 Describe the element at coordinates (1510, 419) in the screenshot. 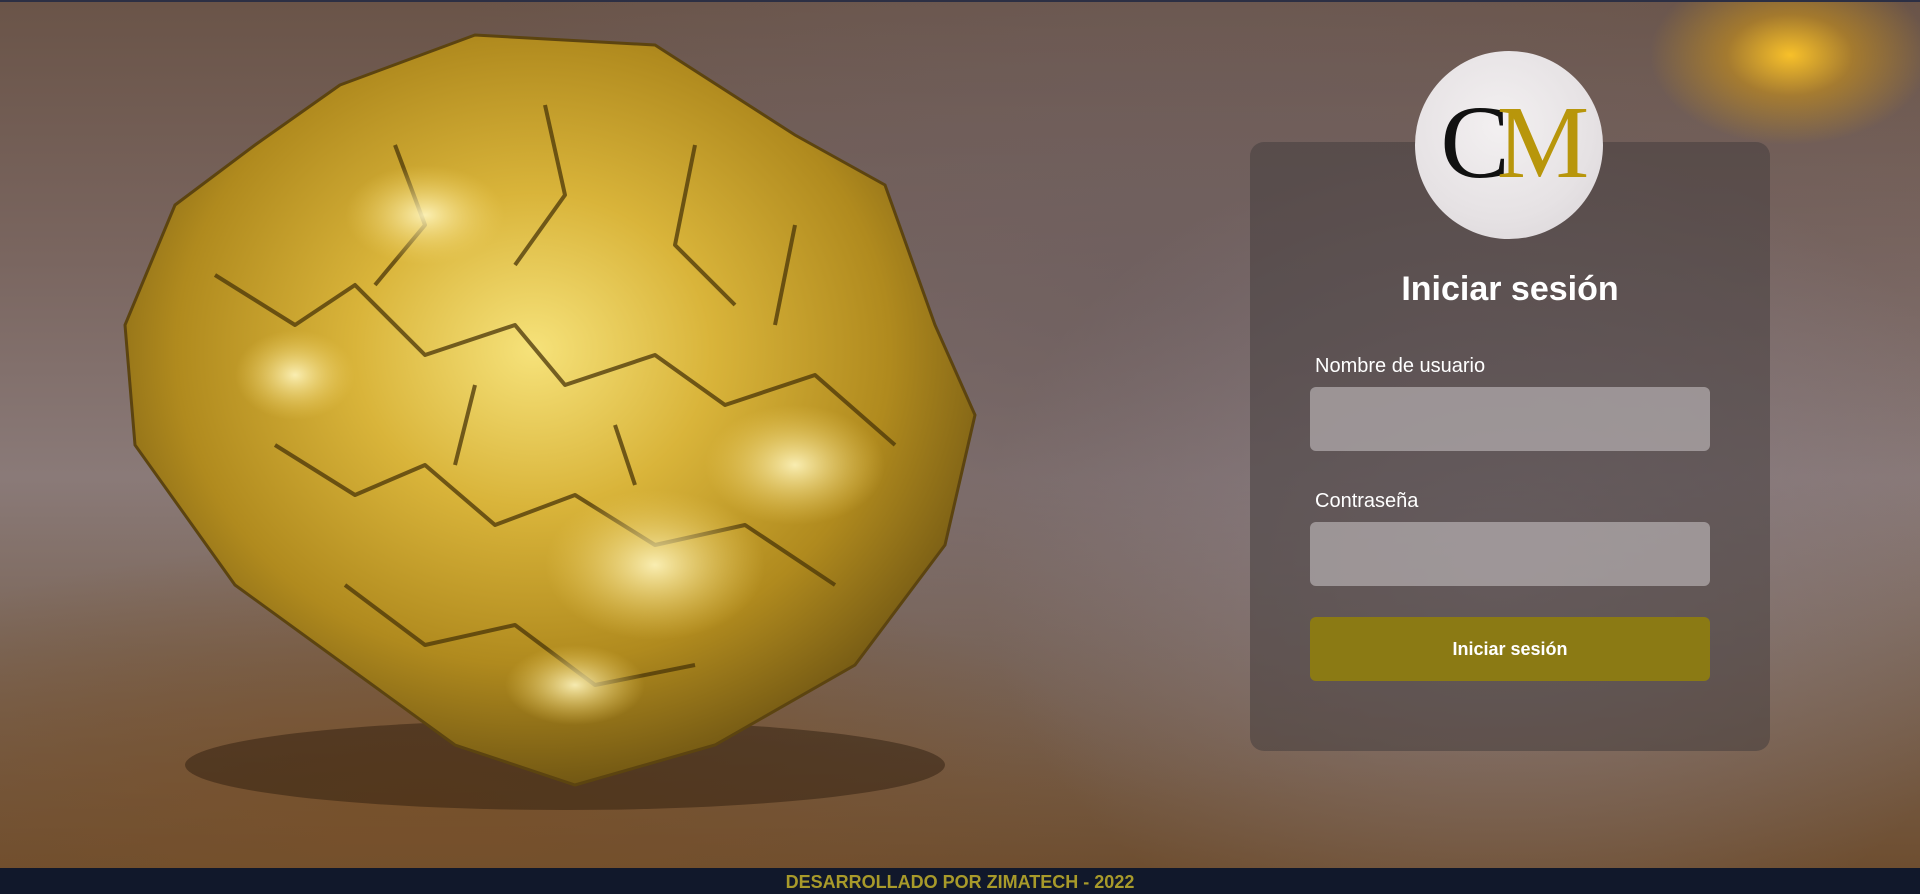

I see `username-input` at that location.